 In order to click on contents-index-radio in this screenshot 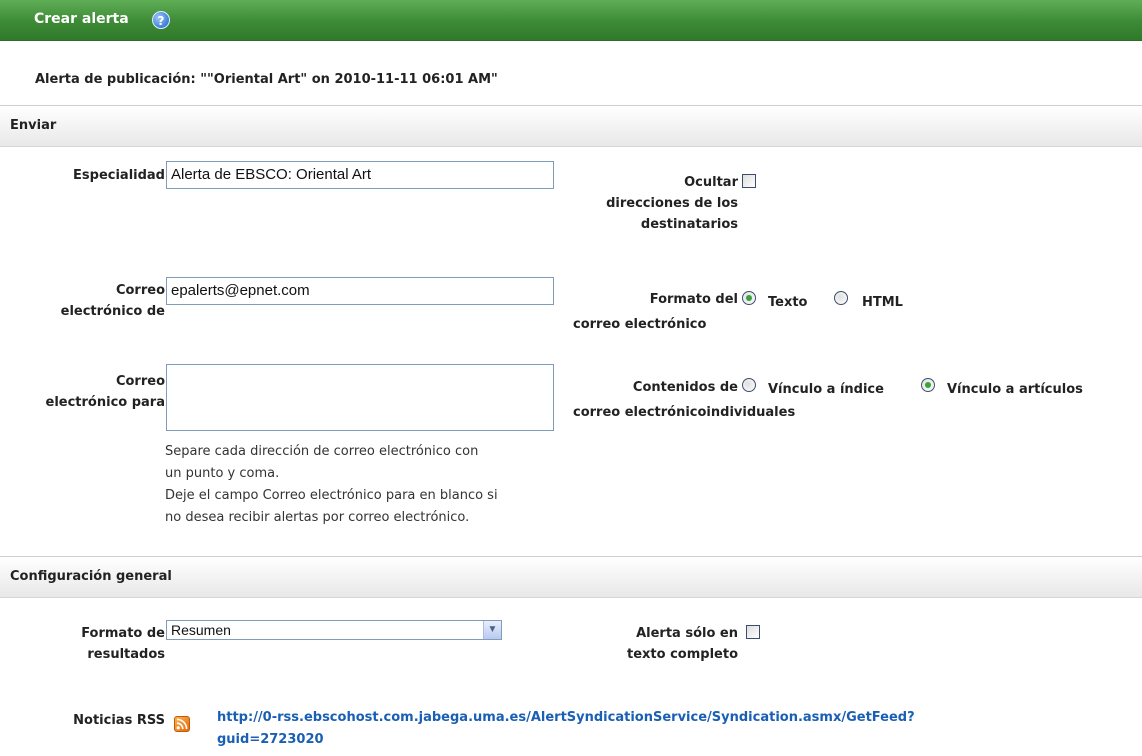, I will do `click(749, 385)`.